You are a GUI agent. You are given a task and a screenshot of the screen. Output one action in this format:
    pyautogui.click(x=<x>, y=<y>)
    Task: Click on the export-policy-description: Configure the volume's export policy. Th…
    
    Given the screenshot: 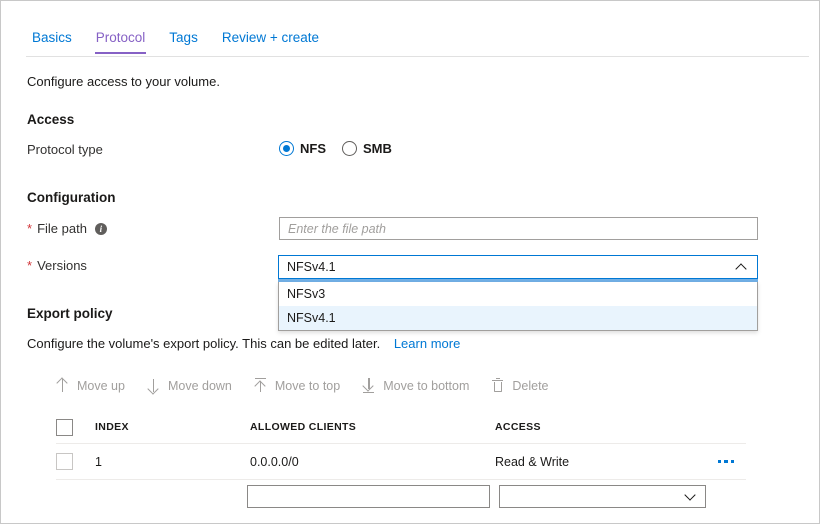 What is the action you would take?
    pyautogui.click(x=243, y=343)
    